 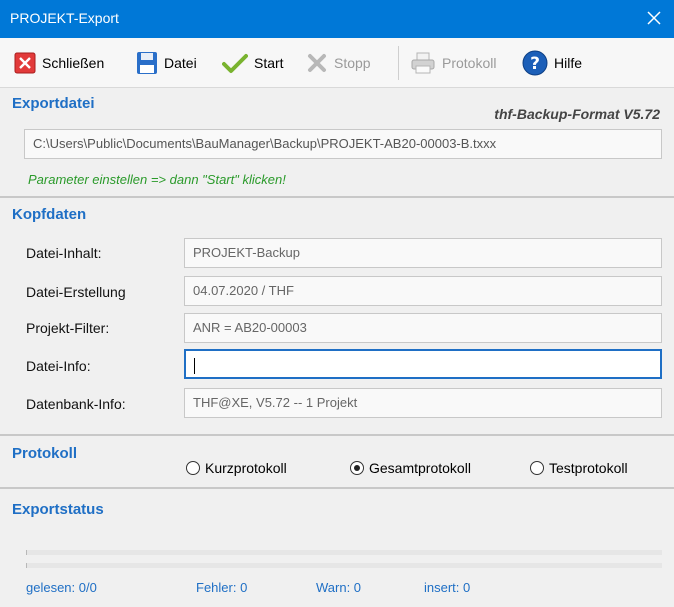 I want to click on file-creation-field: 04.07.2020 / THF, so click(x=423, y=291).